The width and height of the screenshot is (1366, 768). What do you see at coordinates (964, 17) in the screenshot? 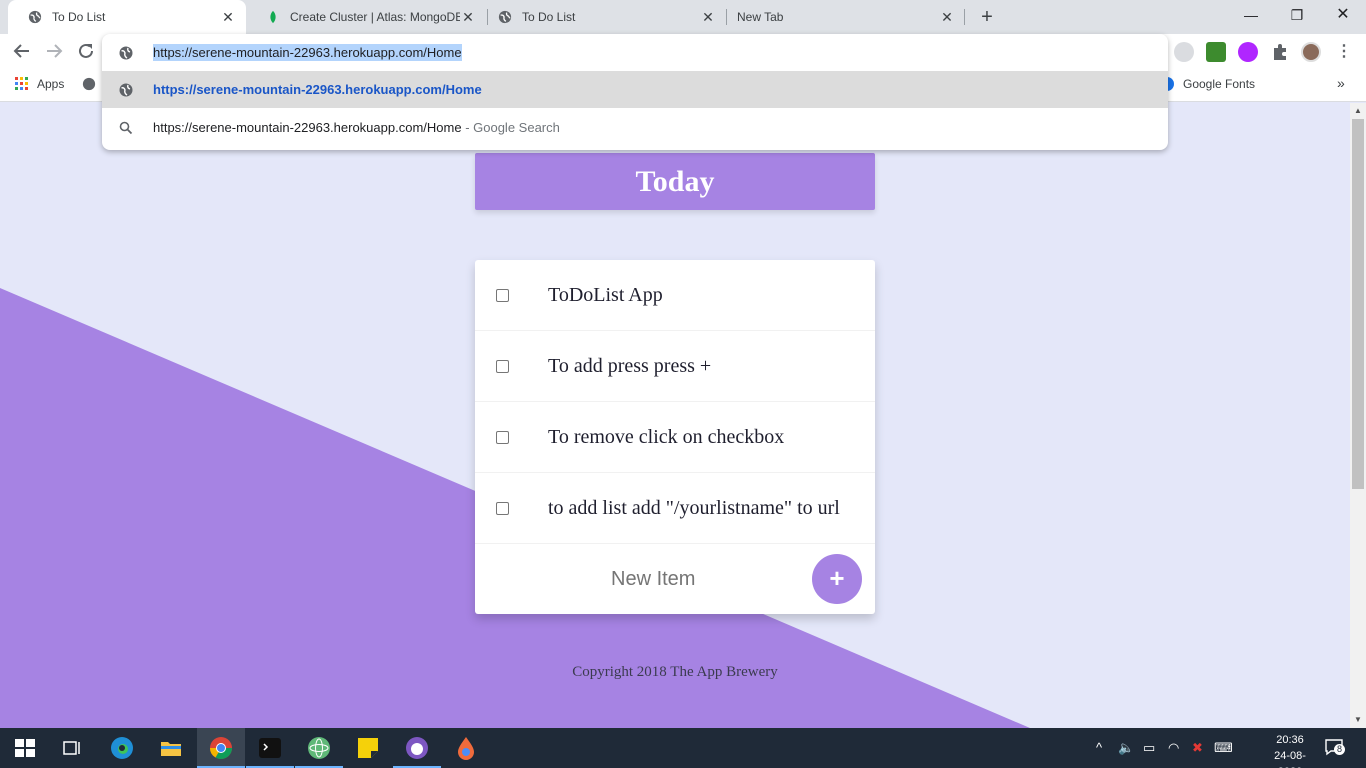
I see `tab-separator` at bounding box center [964, 17].